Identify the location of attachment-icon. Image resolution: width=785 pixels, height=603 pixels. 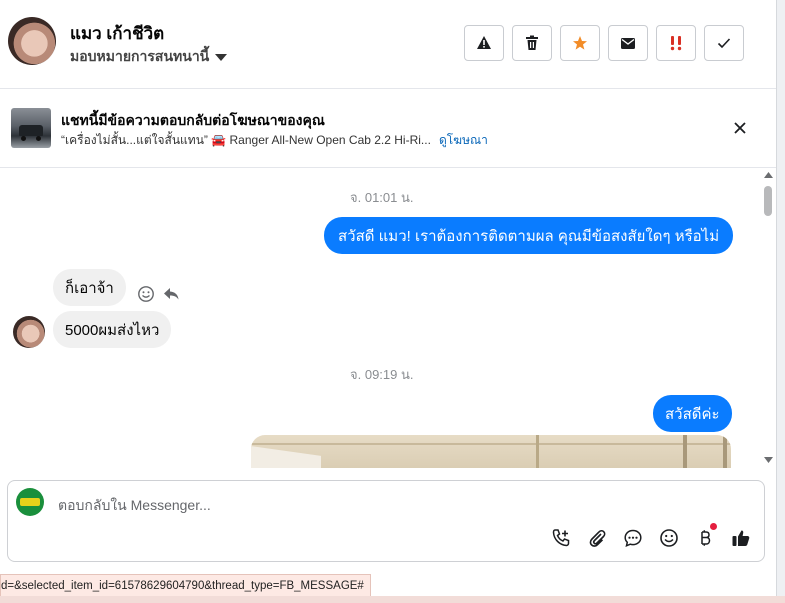
(597, 538).